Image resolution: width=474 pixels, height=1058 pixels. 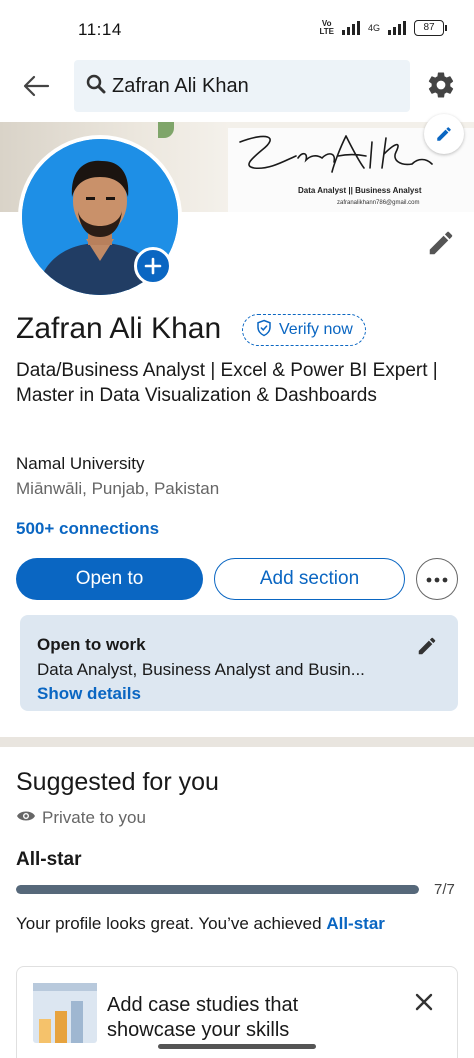 I want to click on profile-strength-count: 7/7, so click(x=444, y=889).